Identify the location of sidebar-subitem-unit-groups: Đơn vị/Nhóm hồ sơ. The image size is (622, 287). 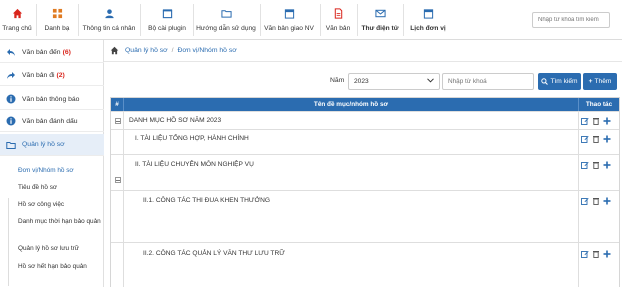
(61, 170).